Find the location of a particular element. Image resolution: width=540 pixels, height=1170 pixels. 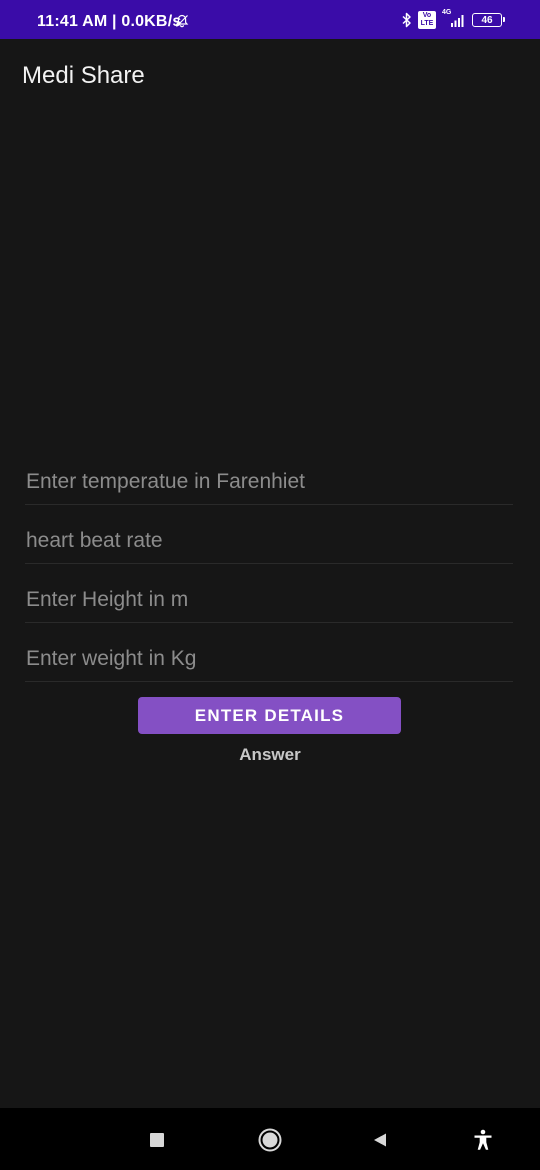

bluetooth-icon is located at coordinates (407, 20).